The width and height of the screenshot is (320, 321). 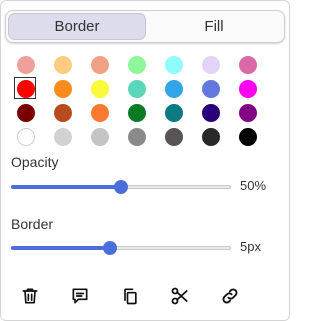 I want to click on swatch-light-cyan-wrap, so click(x=174, y=65).